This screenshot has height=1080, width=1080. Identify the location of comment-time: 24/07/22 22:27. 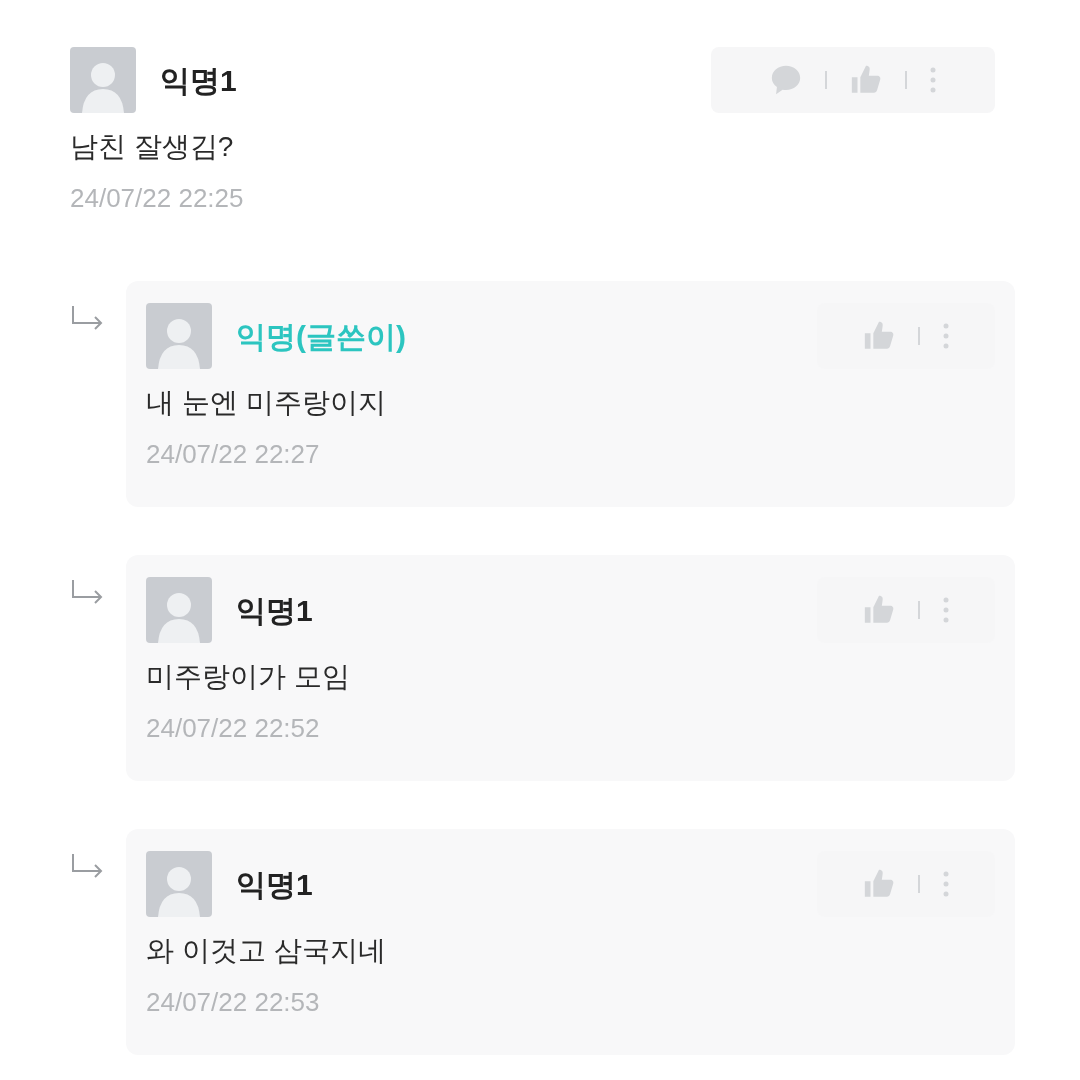
(233, 454).